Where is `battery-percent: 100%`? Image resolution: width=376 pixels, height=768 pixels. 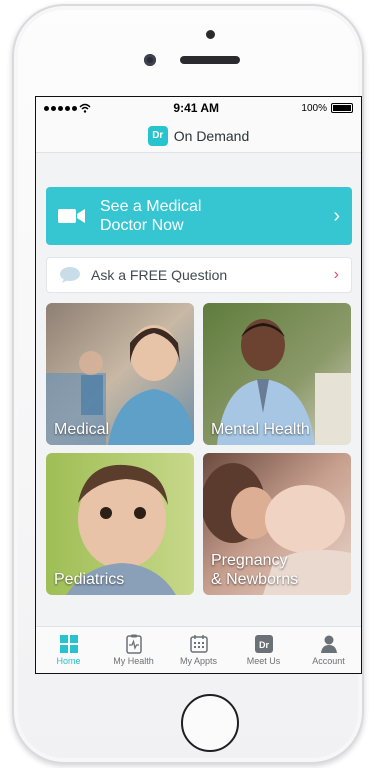 battery-percent: 100% is located at coordinates (314, 108).